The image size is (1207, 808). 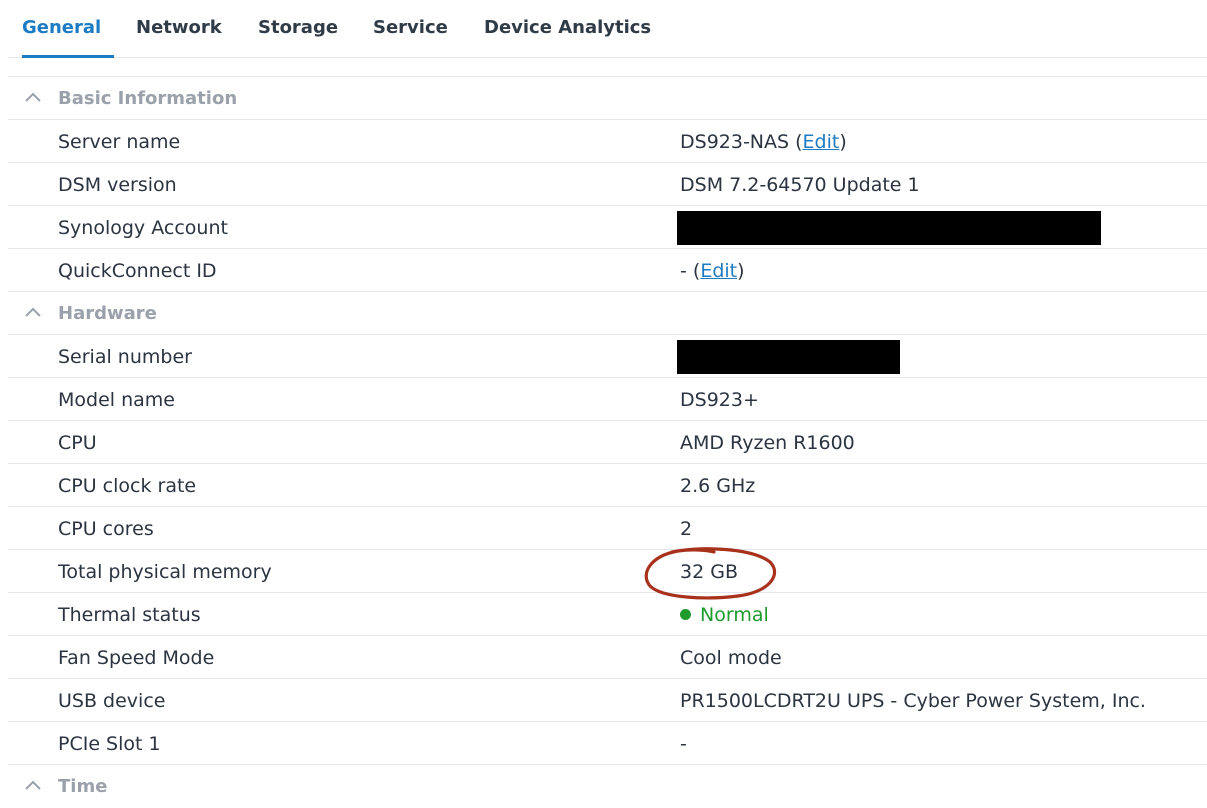 I want to click on row-cpu-cores: CPU cores 2, so click(x=607, y=528).